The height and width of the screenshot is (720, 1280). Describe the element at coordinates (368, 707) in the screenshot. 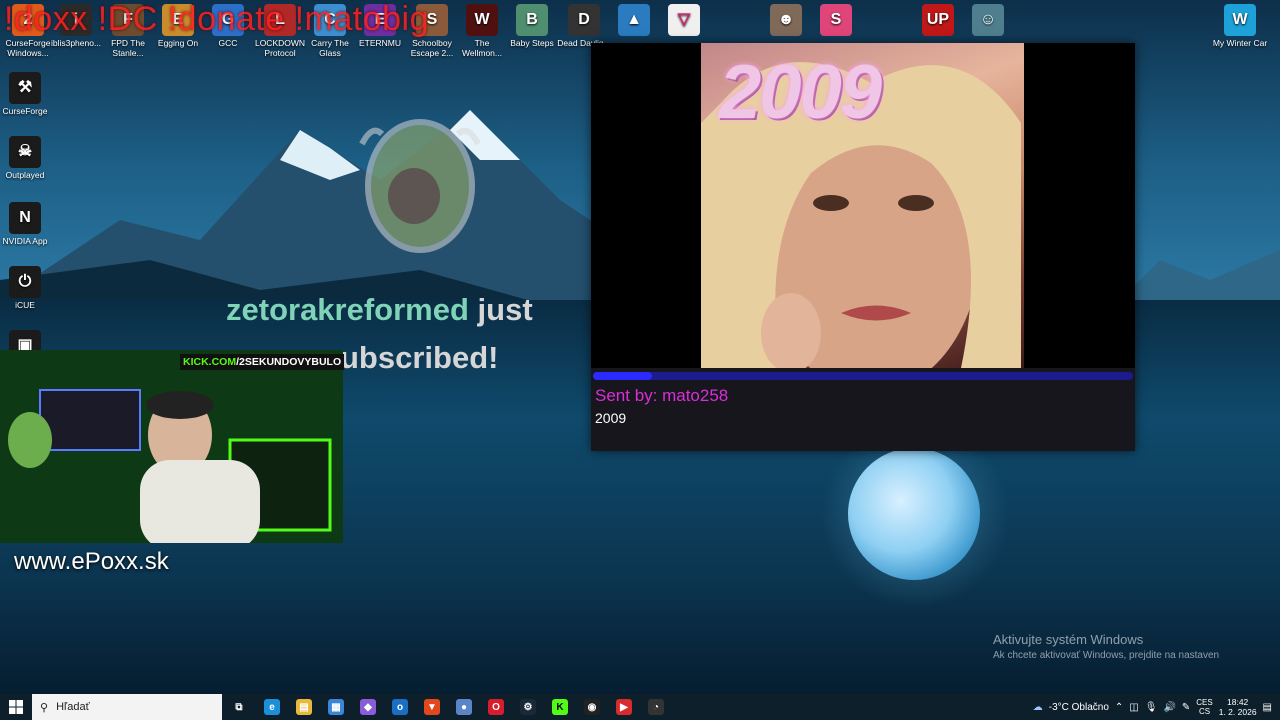

I see `taskbar-app-copilot: ◆` at that location.